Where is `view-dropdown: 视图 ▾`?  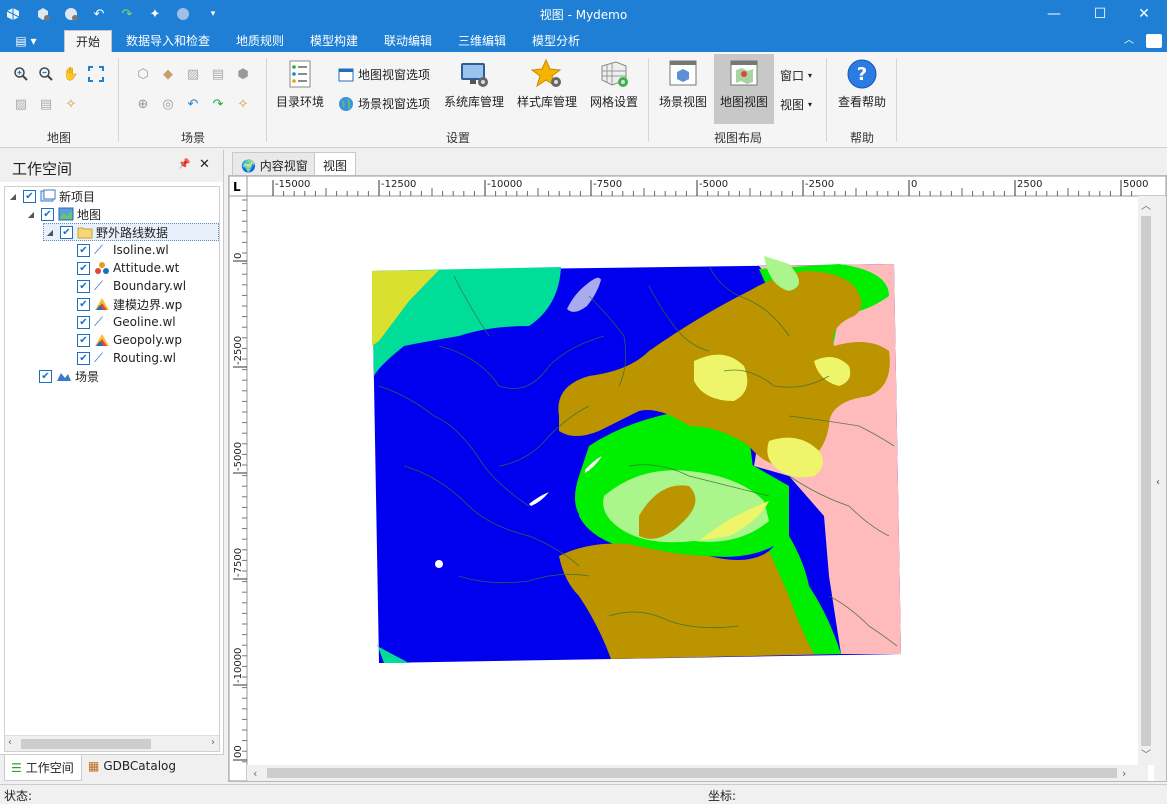
view-dropdown: 视图 ▾ is located at coordinates (796, 104).